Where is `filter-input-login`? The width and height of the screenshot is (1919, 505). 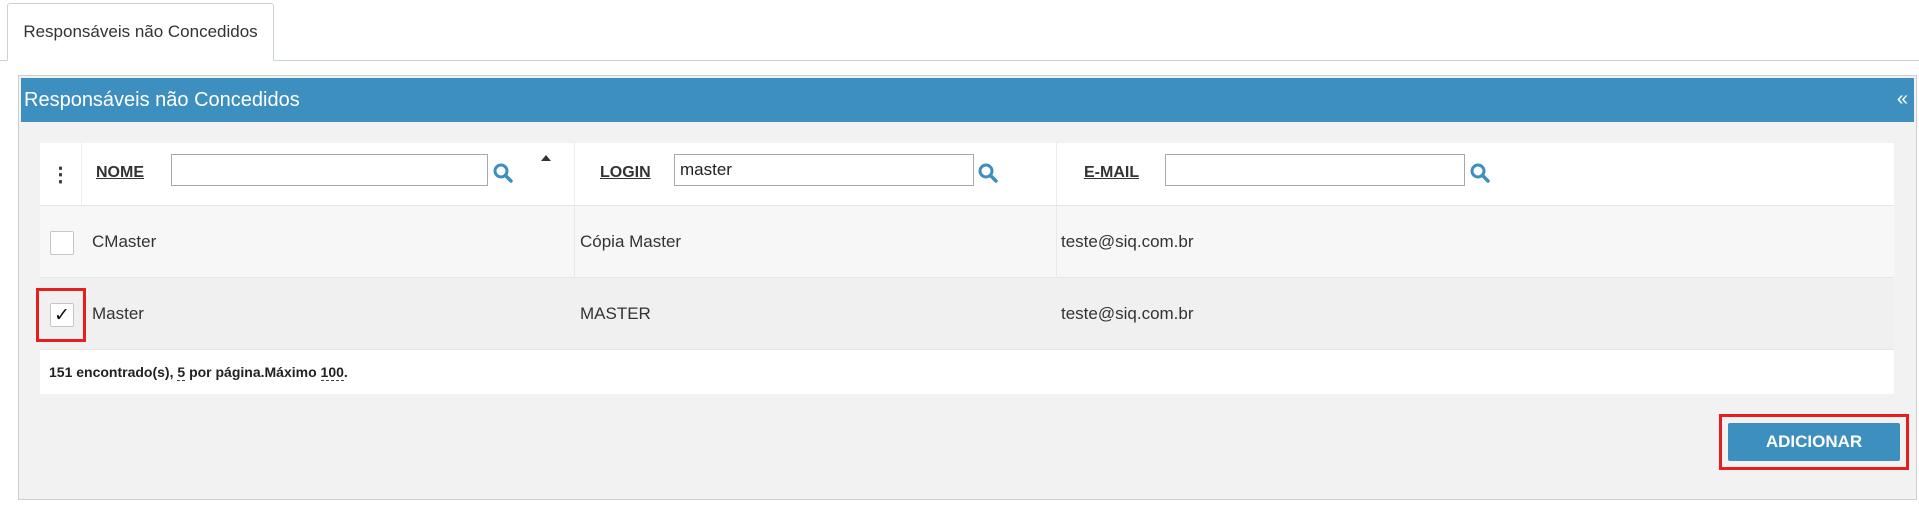
filter-input-login is located at coordinates (824, 170).